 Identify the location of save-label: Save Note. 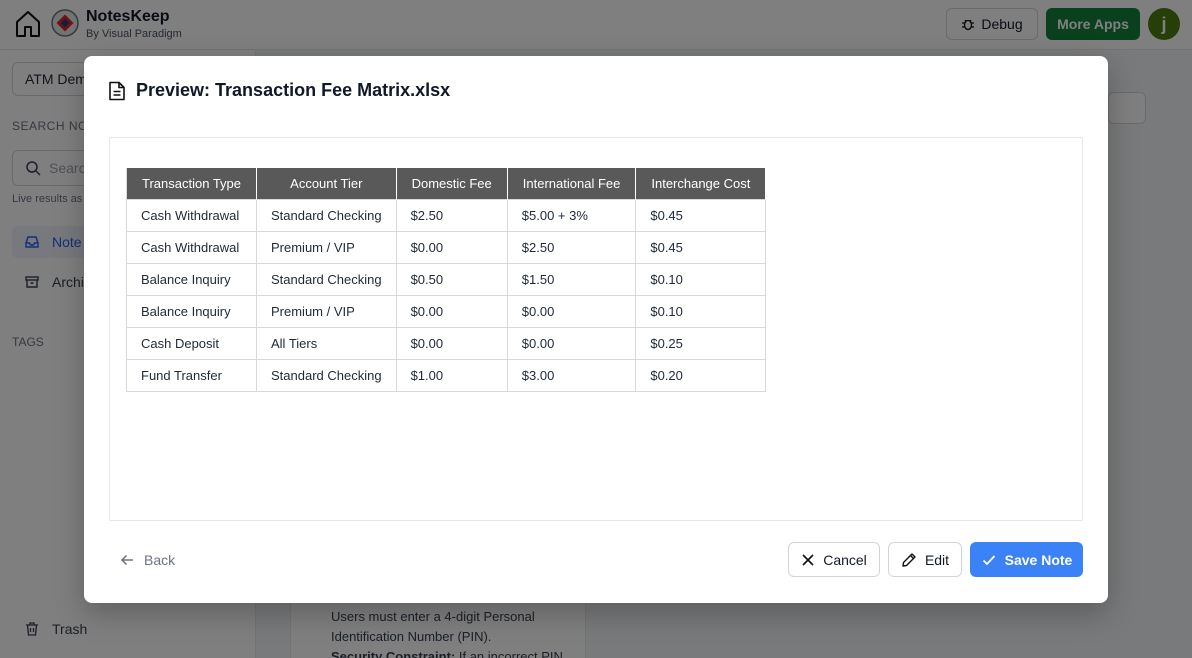
(1038, 559).